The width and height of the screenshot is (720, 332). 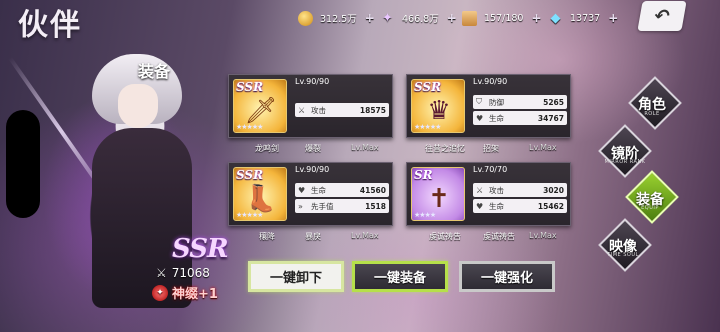 I want to click on tab-role-sub: ROLE, so click(x=652, y=114).